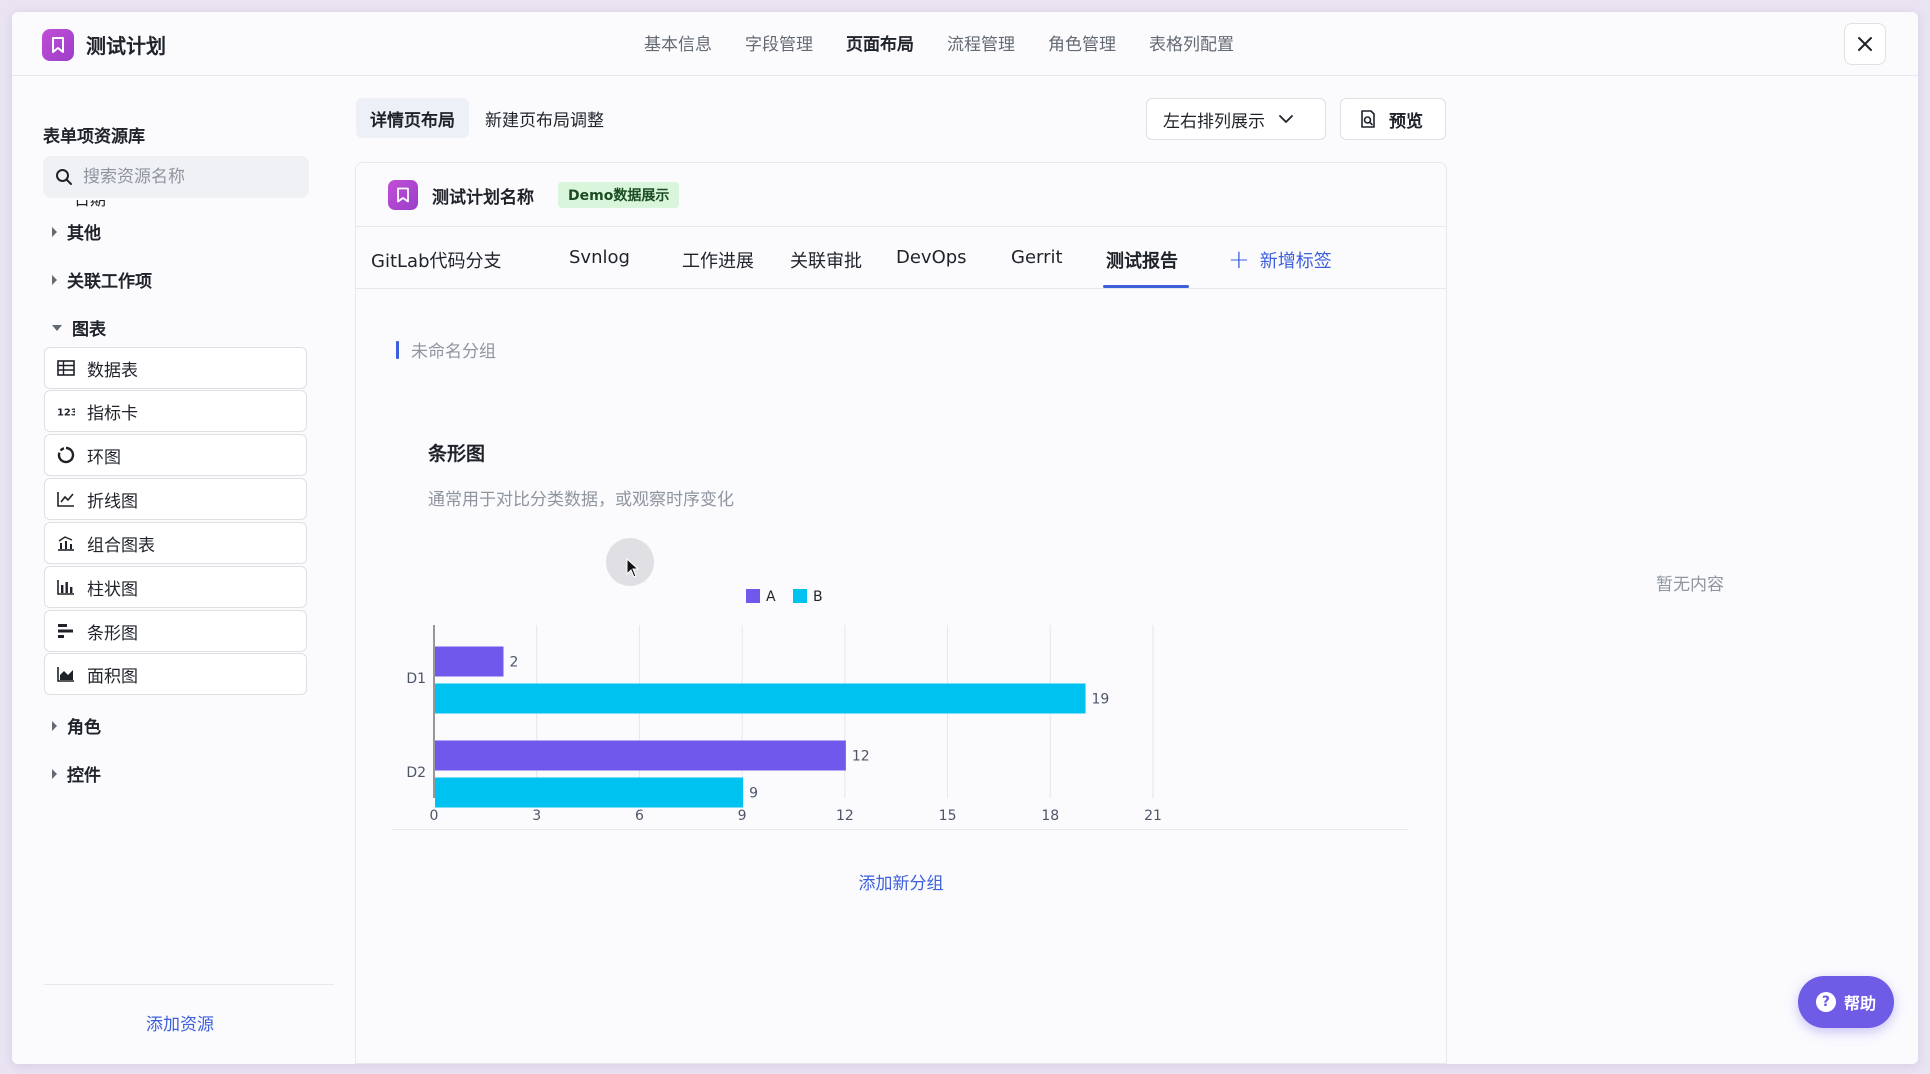 The height and width of the screenshot is (1074, 1930). Describe the element at coordinates (678, 42) in the screenshot. I see `top-nav-item: 基本信息` at that location.